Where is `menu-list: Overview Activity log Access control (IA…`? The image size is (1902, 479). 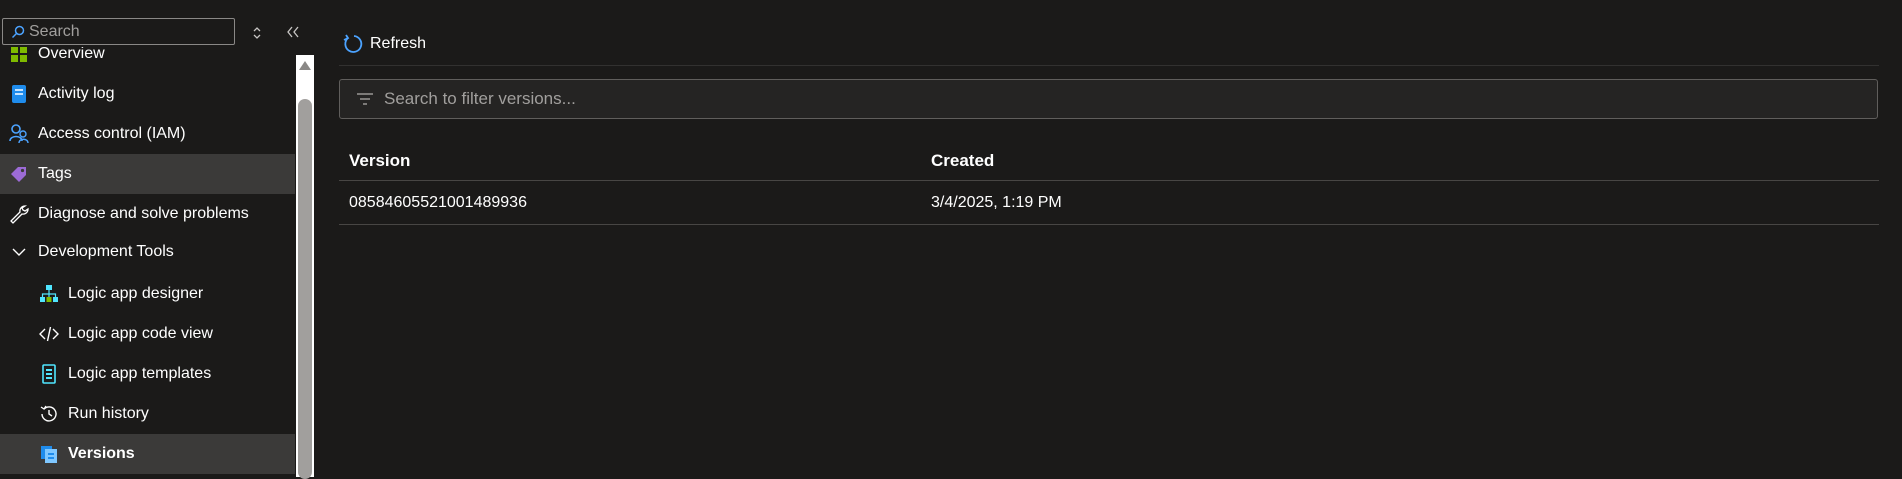 menu-list: Overview Activity log Access control (IA… is located at coordinates (147, 262).